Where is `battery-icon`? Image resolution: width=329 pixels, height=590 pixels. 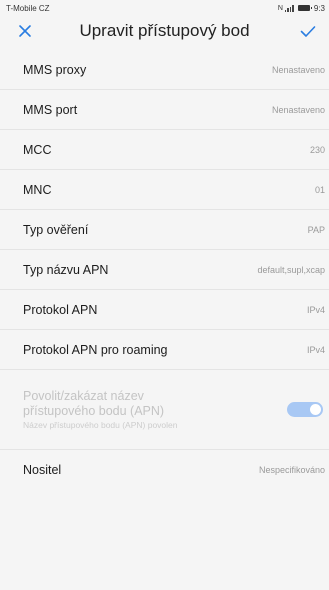
battery-icon is located at coordinates (304, 8).